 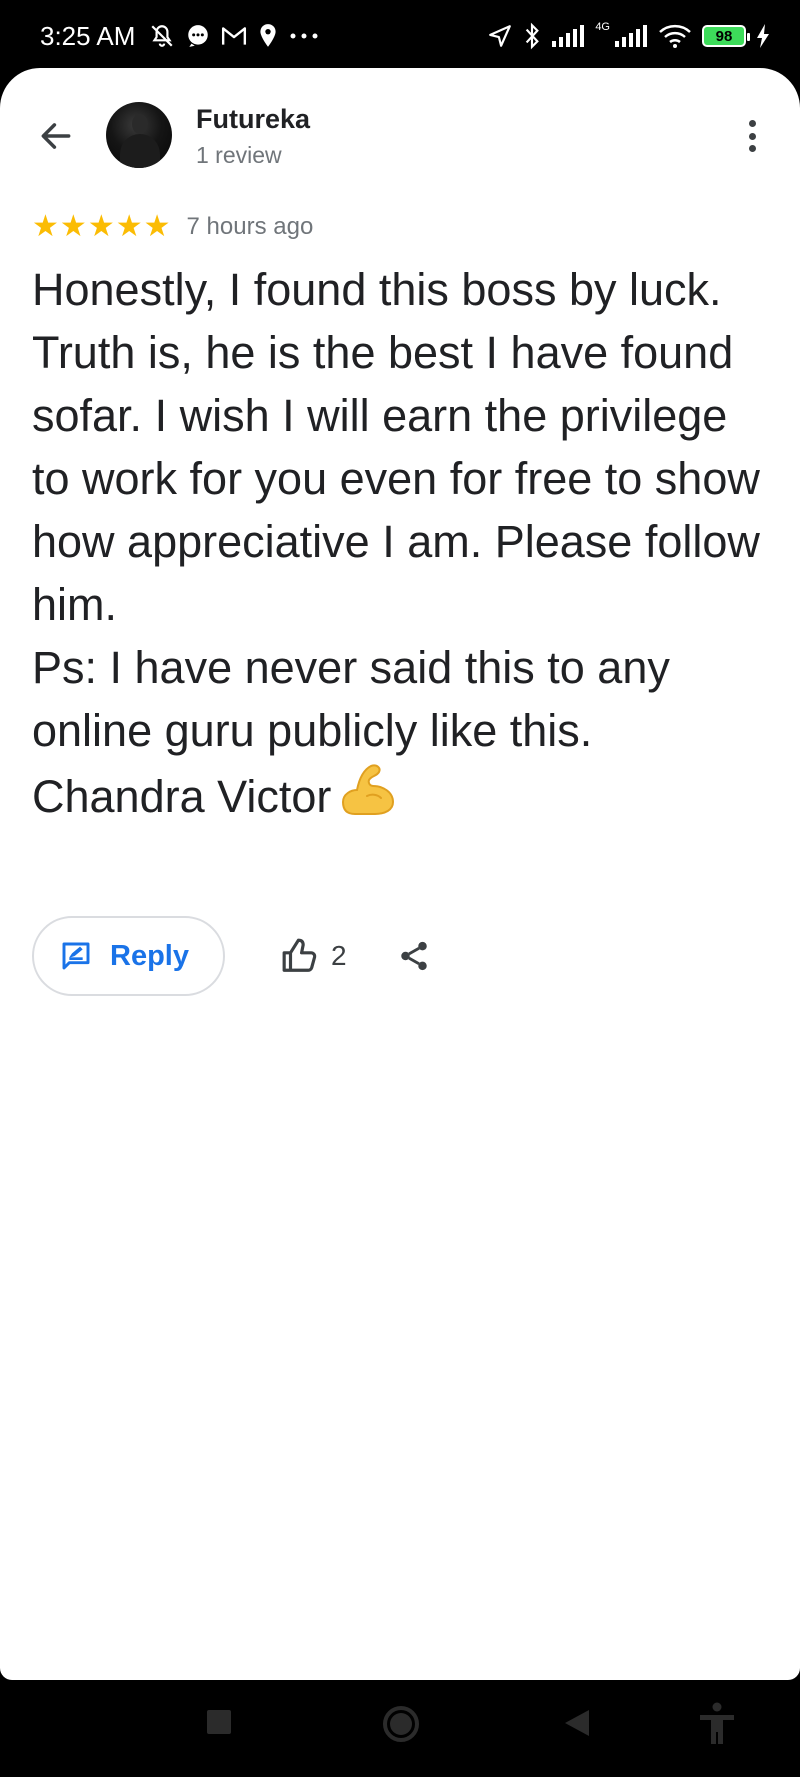 I want to click on accessibility-button, so click(x=717, y=1724).